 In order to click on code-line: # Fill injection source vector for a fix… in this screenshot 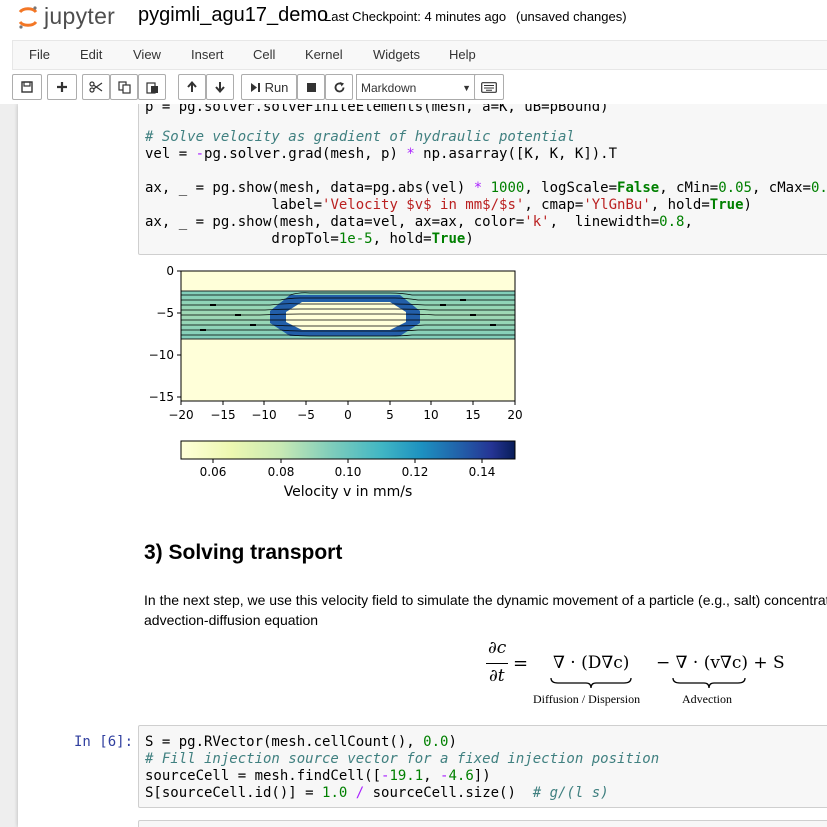, I will do `click(402, 759)`.